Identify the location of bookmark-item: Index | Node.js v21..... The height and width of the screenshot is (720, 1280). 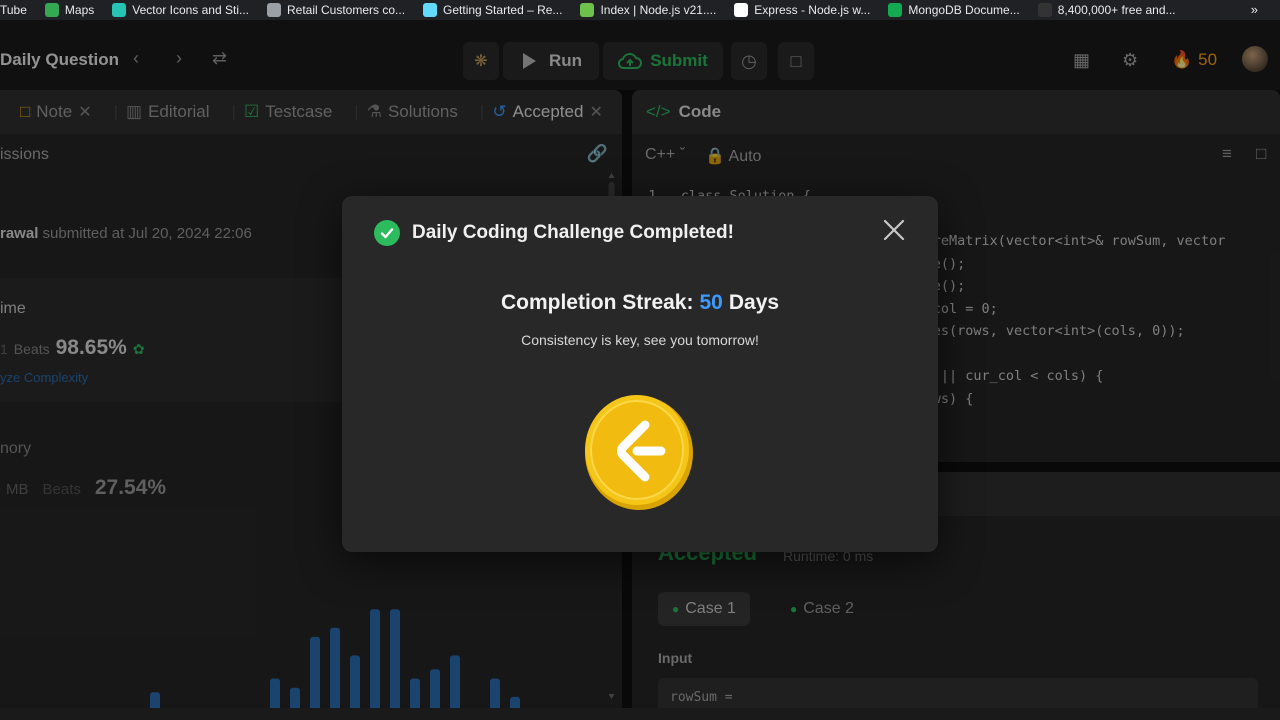
(648, 10).